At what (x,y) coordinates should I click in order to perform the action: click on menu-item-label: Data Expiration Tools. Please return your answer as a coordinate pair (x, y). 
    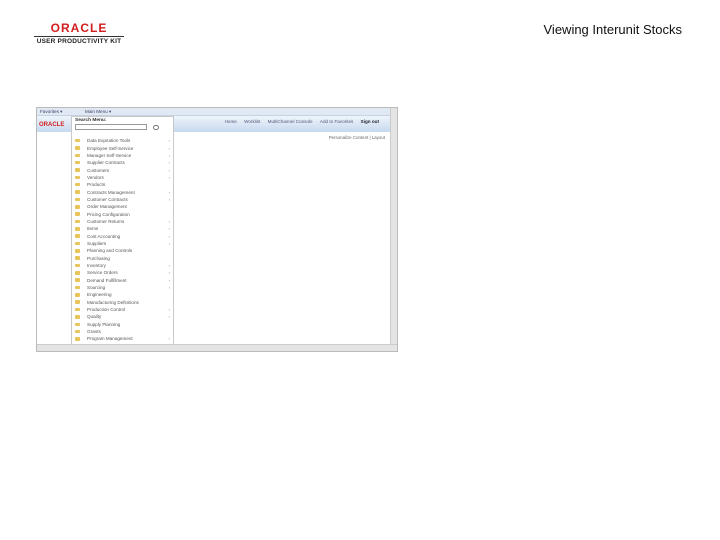
    Looking at the image, I should click on (109, 141).